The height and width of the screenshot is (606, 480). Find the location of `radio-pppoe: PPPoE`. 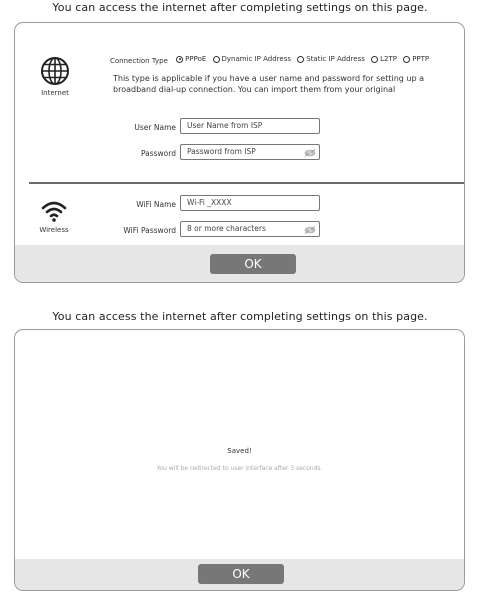

radio-pppoe: PPPoE is located at coordinates (191, 59).